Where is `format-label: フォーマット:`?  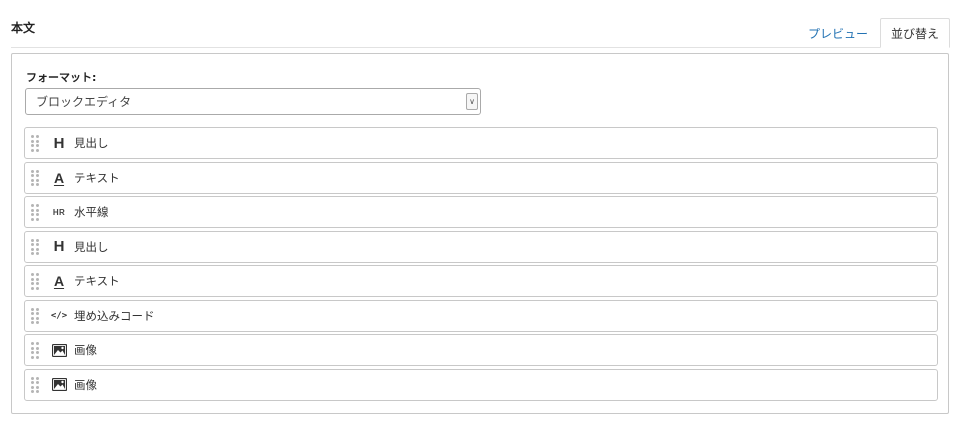
format-label: フォーマット: is located at coordinates (61, 77).